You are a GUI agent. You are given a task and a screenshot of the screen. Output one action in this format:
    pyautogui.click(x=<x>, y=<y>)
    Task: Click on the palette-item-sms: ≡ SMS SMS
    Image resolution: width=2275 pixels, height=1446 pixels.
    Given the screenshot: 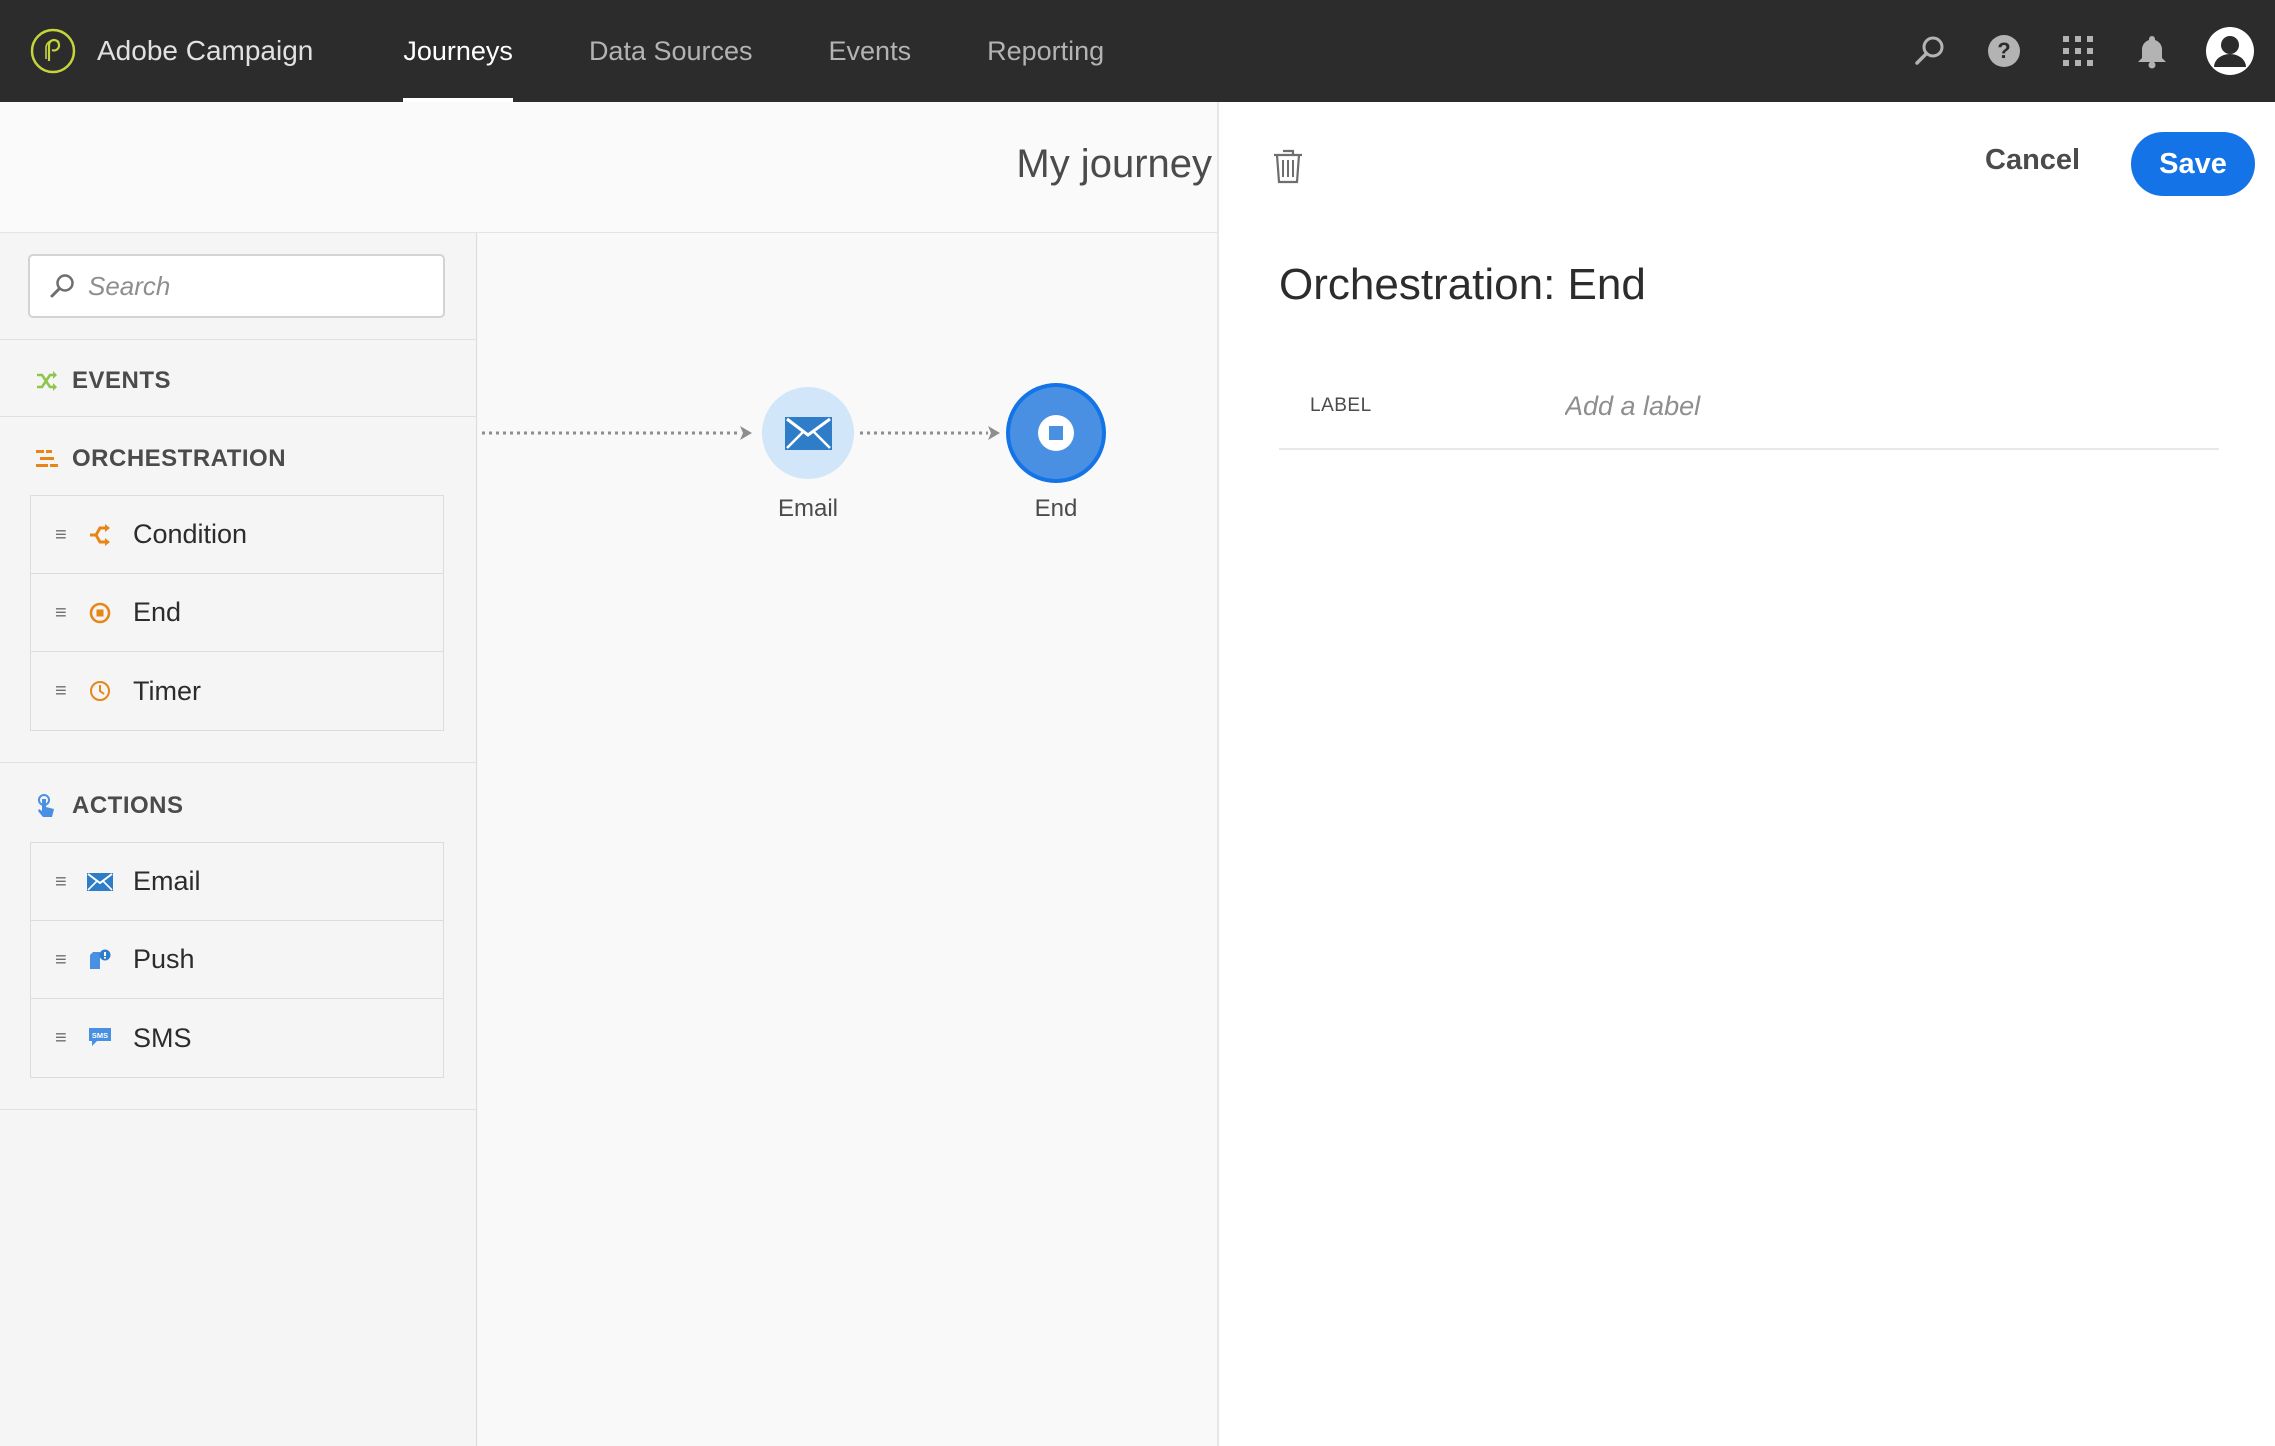 What is the action you would take?
    pyautogui.click(x=237, y=1038)
    